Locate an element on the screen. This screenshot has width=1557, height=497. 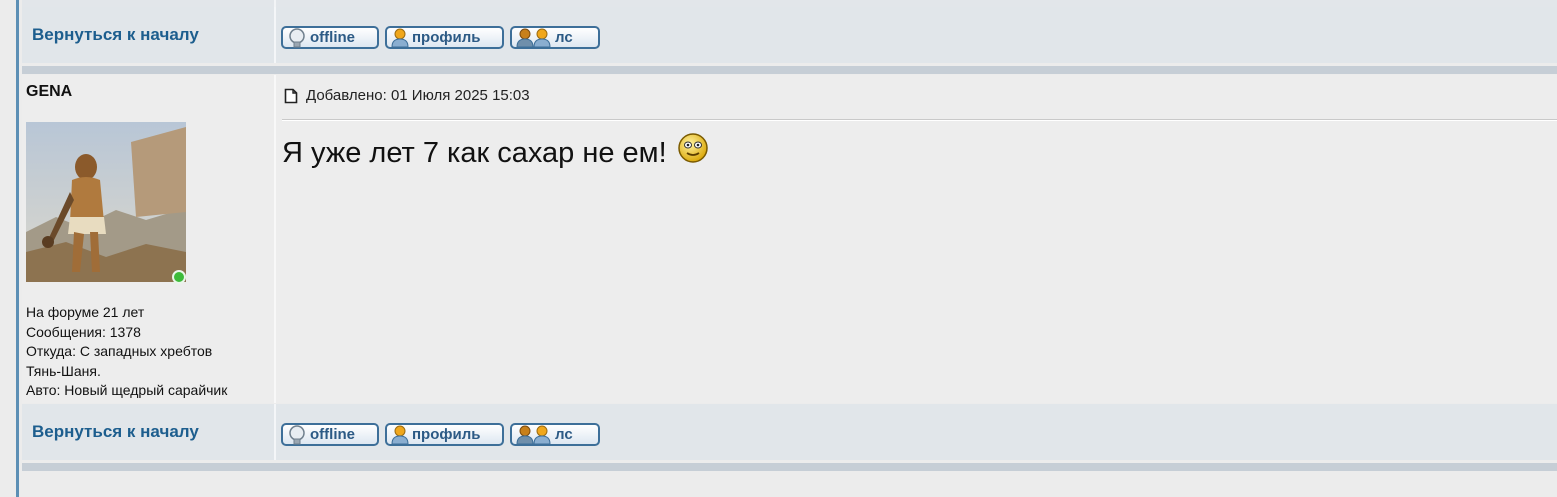
post-message: Я уже лет 7 как сахар не ем! is located at coordinates (495, 151).